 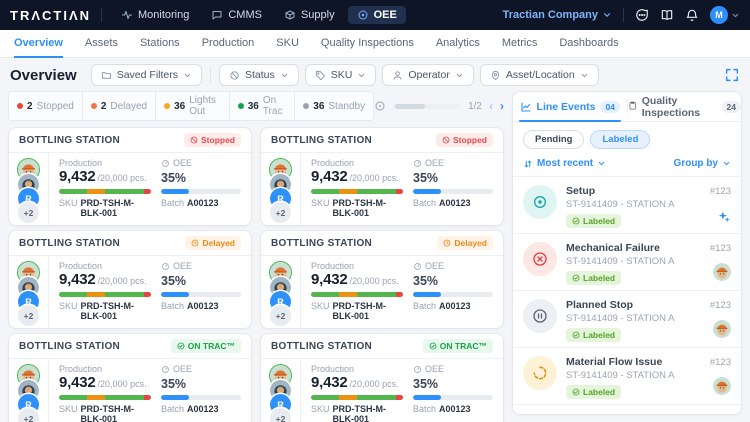 What do you see at coordinates (581, 191) in the screenshot?
I see `event-title: Setup` at bounding box center [581, 191].